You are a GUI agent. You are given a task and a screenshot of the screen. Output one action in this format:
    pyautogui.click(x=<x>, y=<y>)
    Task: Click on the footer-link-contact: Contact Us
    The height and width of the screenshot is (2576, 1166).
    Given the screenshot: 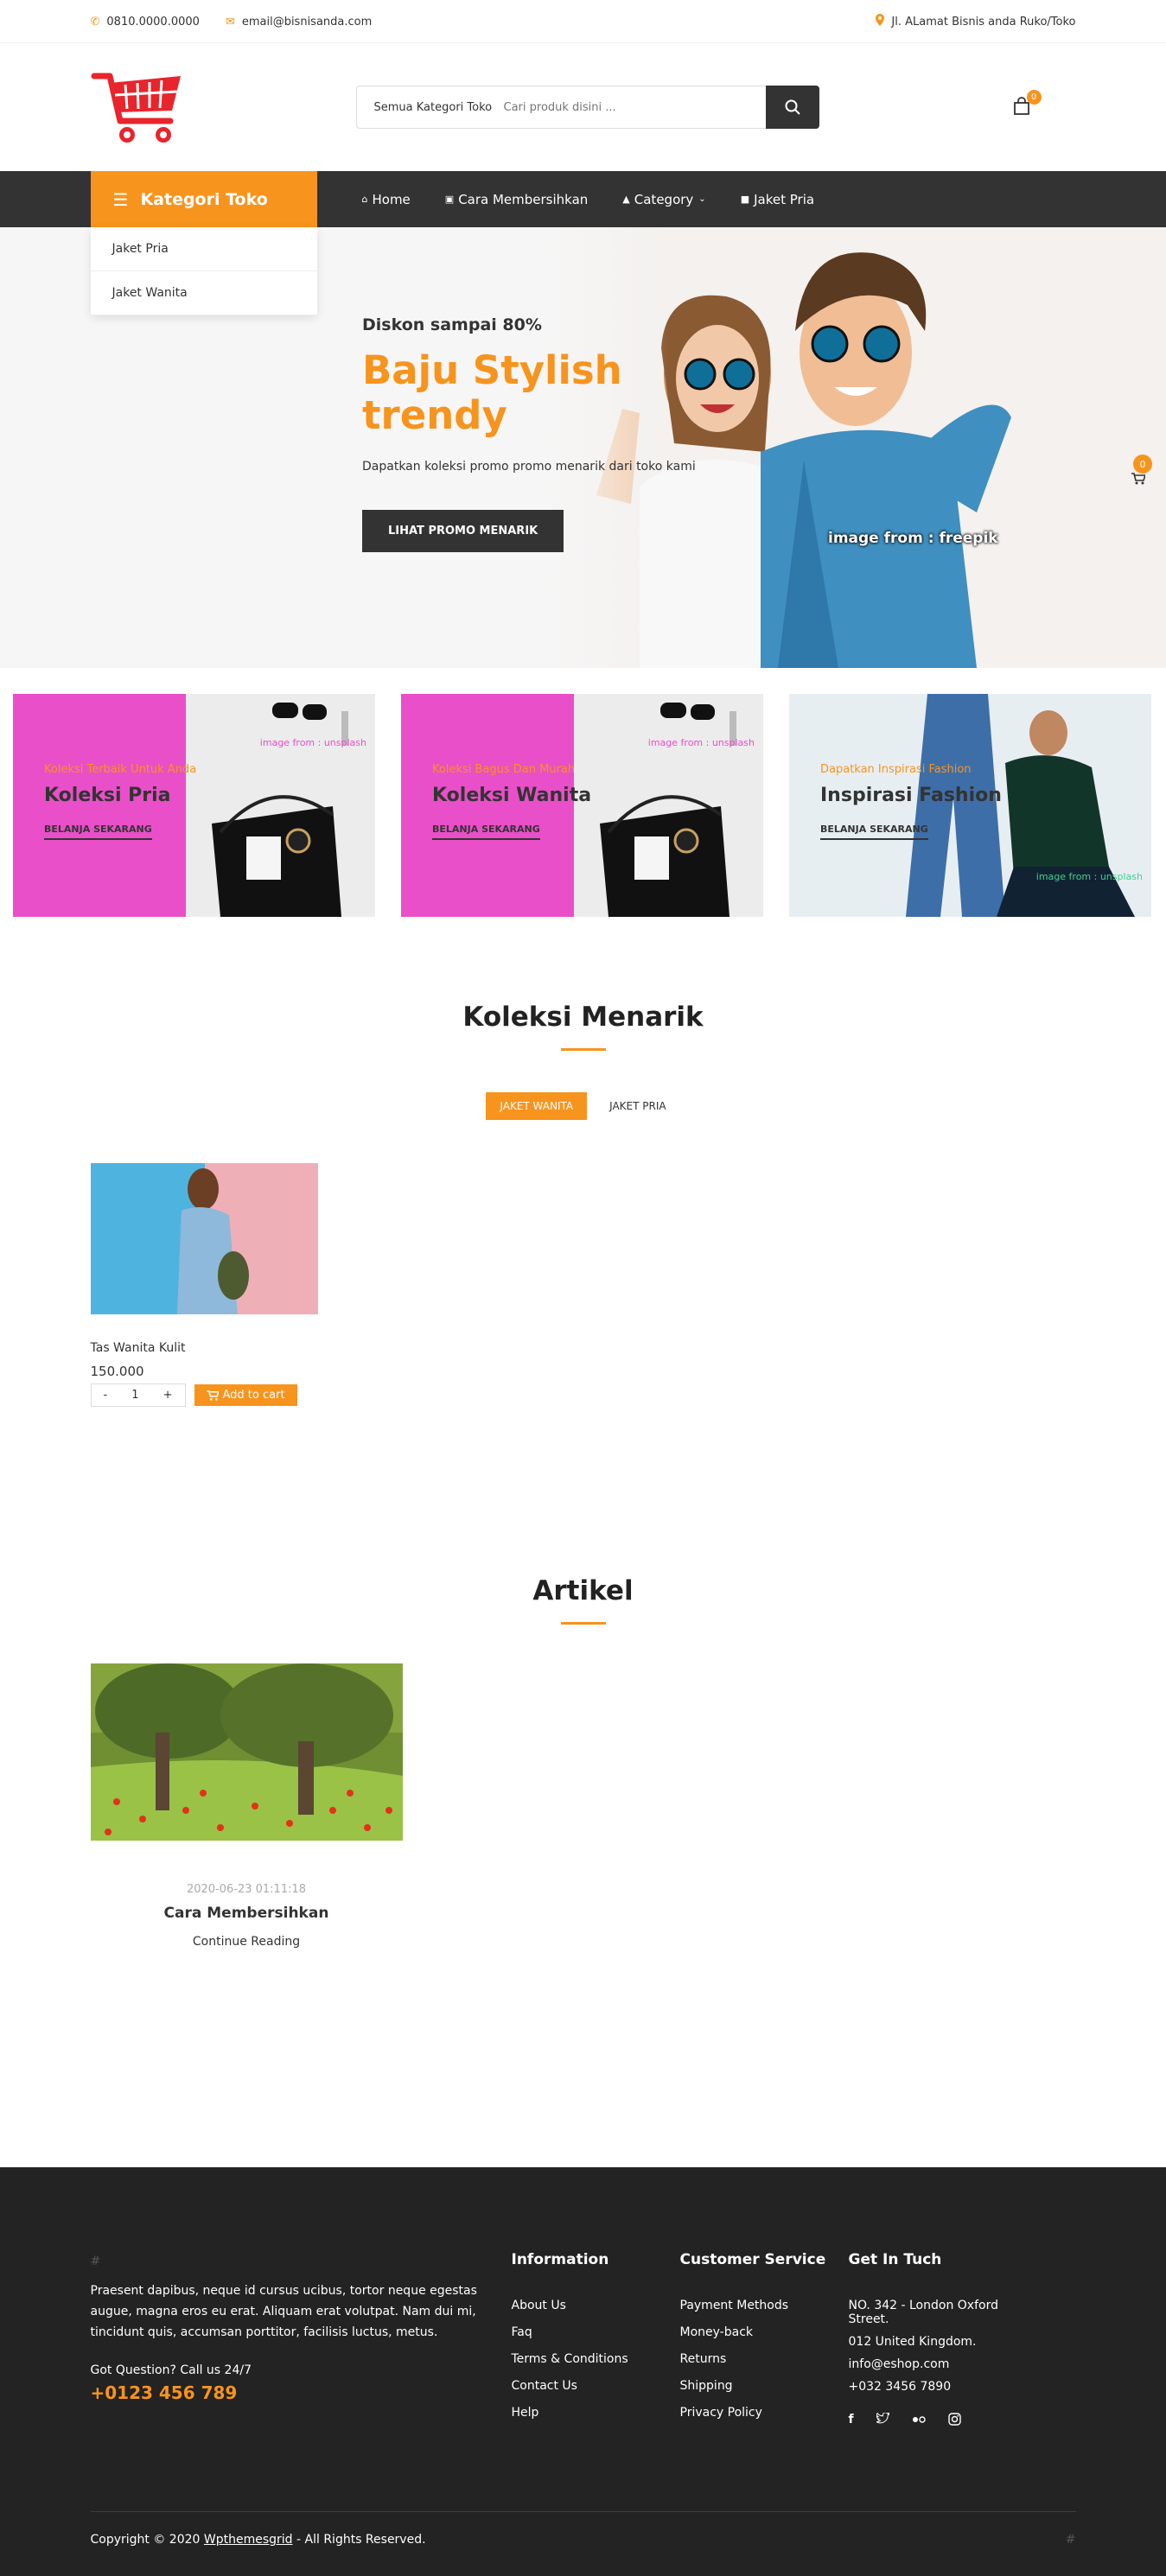 What is the action you would take?
    pyautogui.click(x=596, y=2386)
    